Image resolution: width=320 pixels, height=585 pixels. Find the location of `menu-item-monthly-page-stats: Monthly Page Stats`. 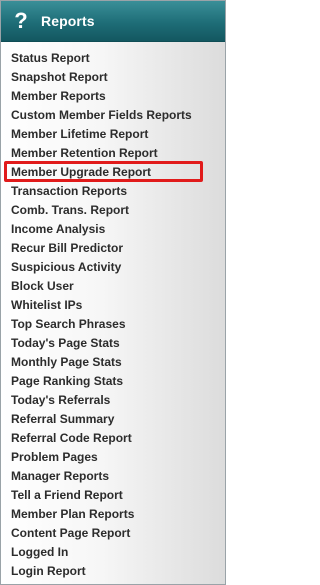

menu-item-monthly-page-stats: Monthly Page Stats is located at coordinates (113, 362).